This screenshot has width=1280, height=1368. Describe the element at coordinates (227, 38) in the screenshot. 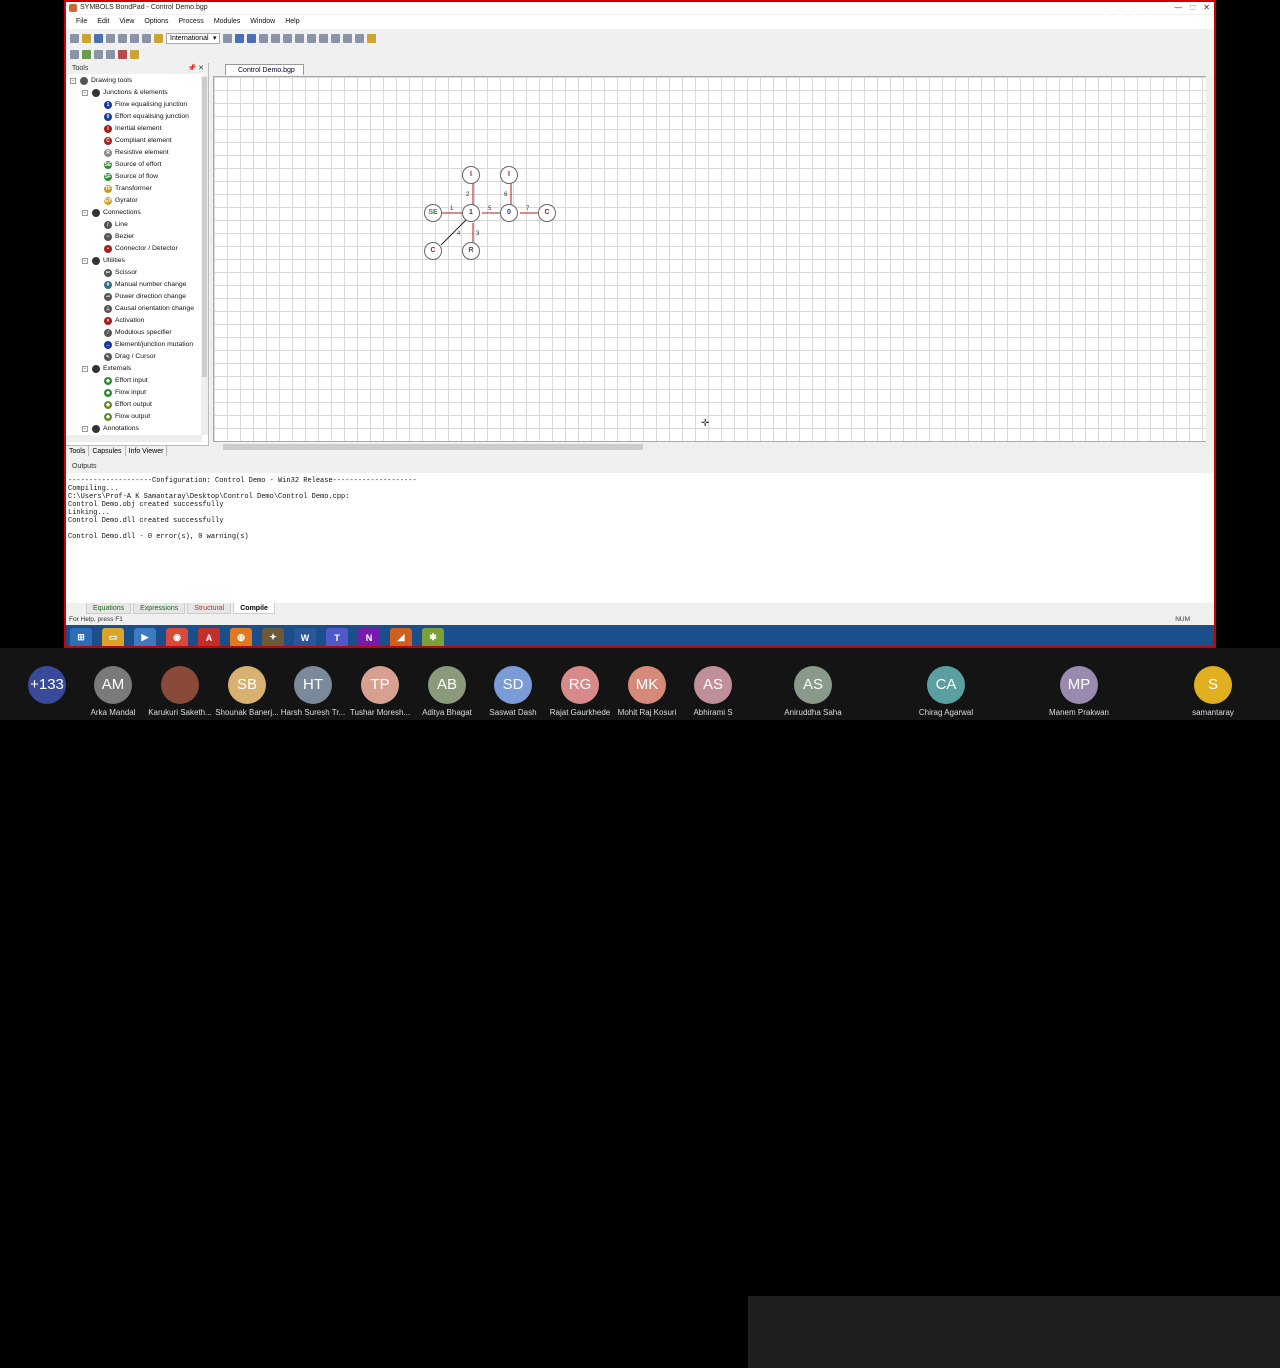

I see `zoom-icon` at that location.